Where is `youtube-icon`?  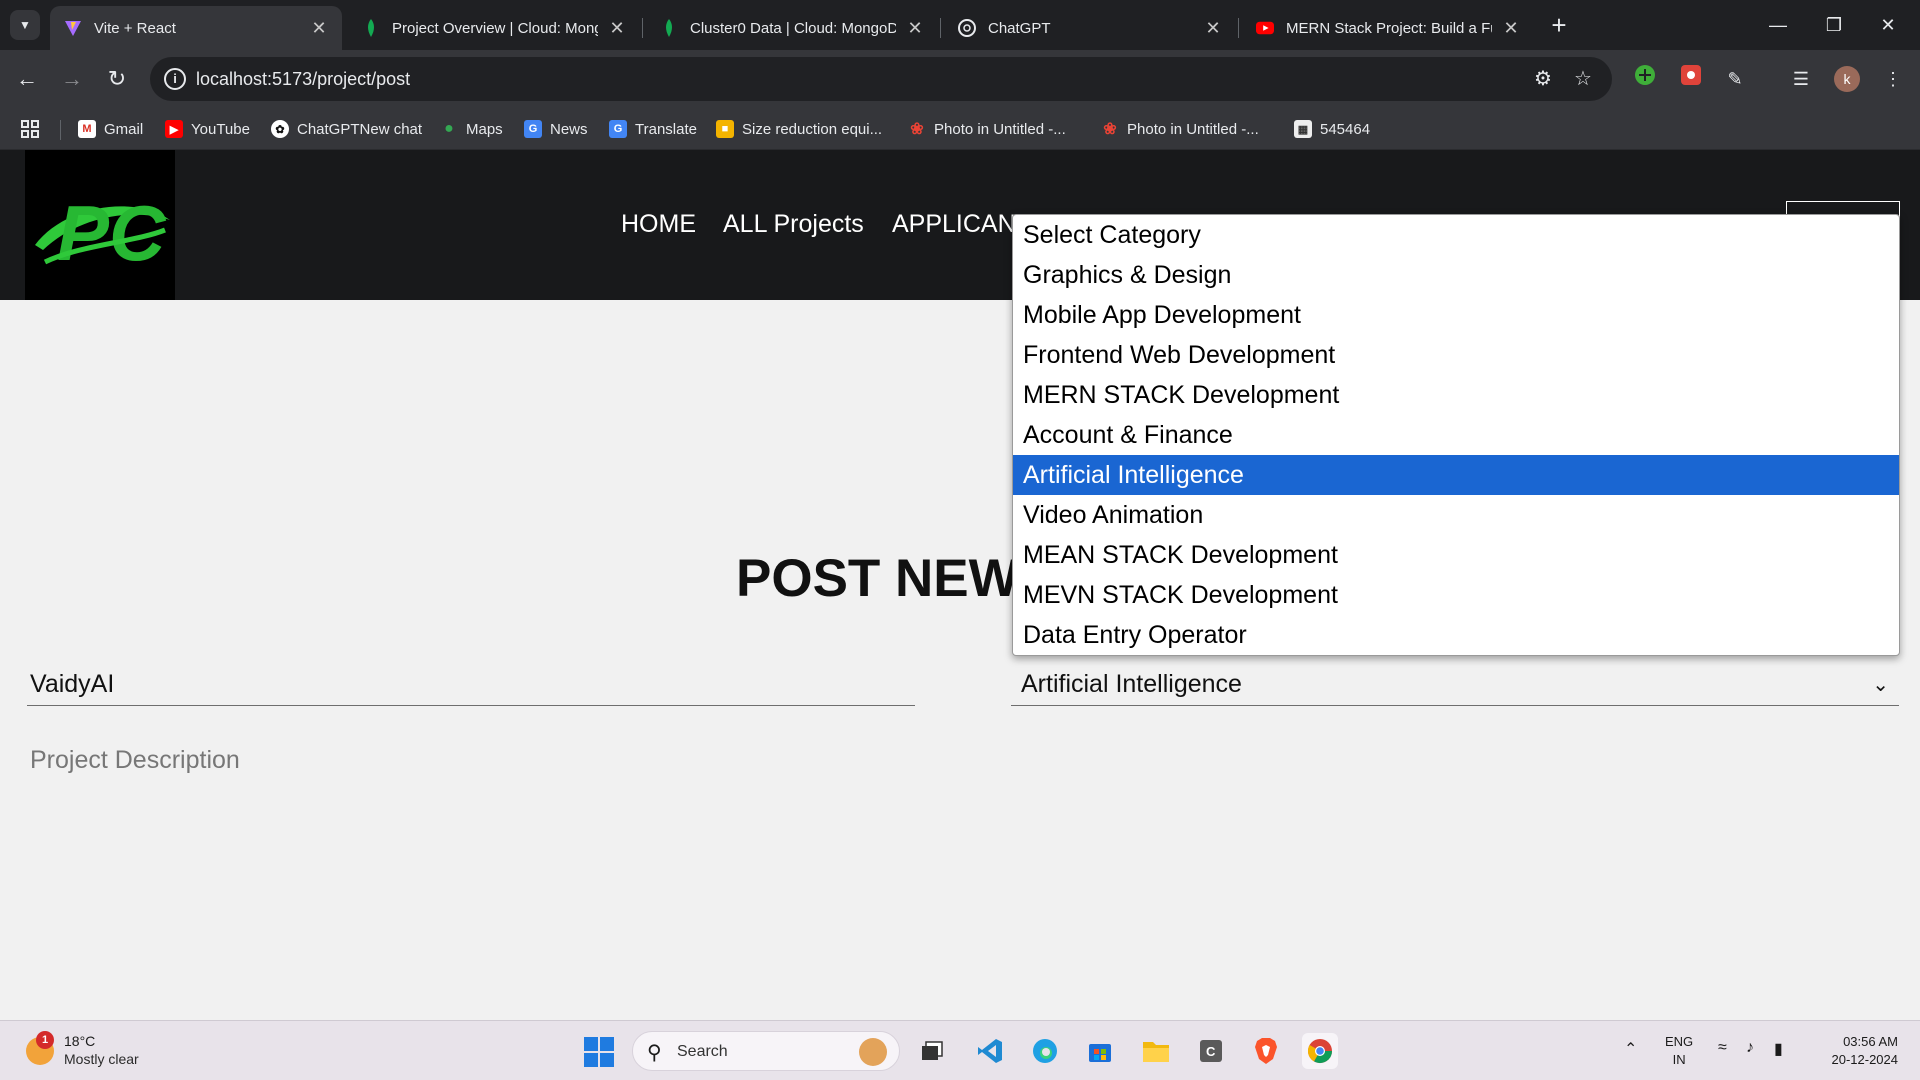 youtube-icon is located at coordinates (1265, 28).